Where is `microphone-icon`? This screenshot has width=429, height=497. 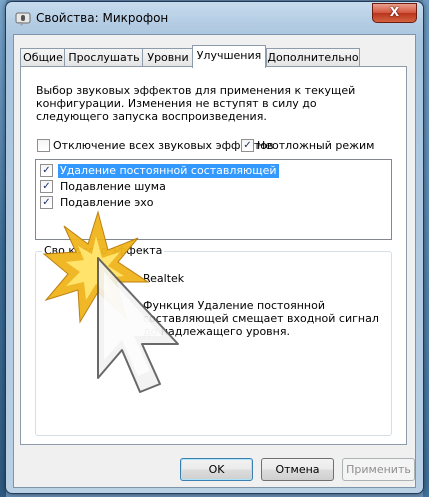
microphone-icon is located at coordinates (23, 19).